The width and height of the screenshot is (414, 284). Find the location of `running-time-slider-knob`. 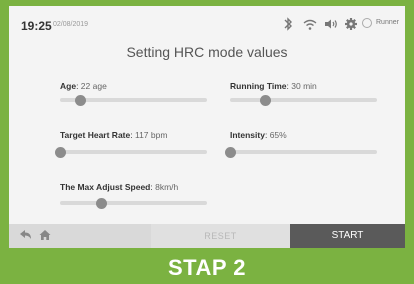

running-time-slider-knob is located at coordinates (265, 100).